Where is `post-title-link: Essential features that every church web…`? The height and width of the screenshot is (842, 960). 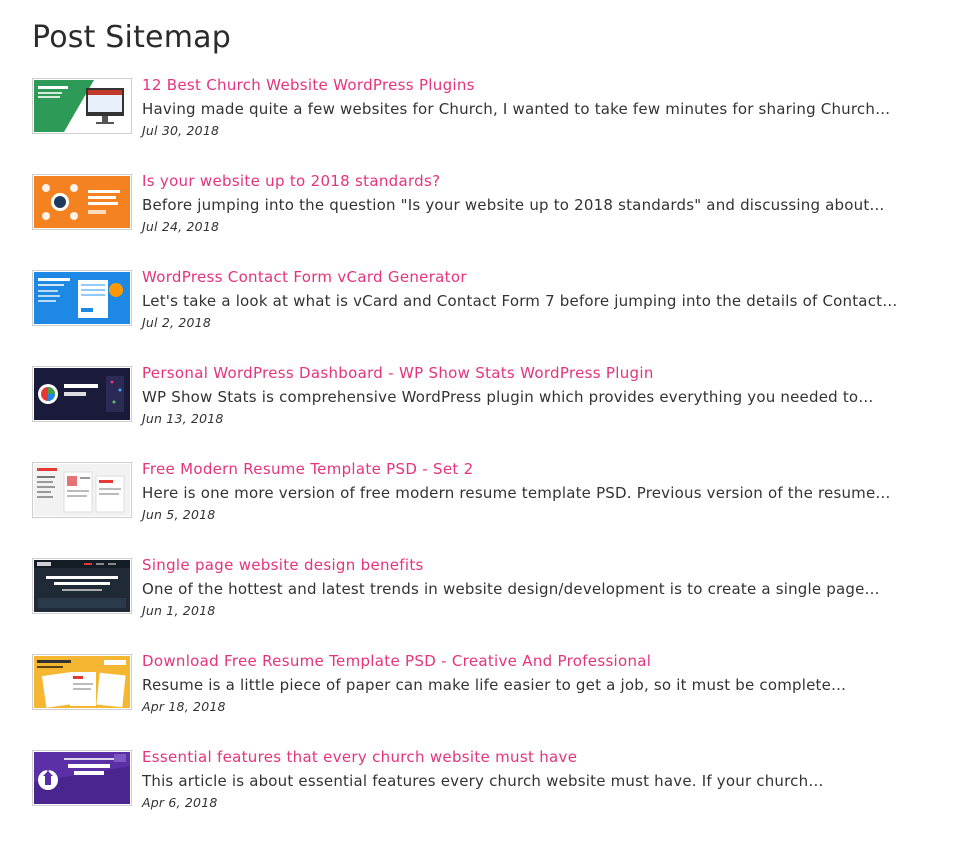
post-title-link: Essential features that every church web… is located at coordinates (532, 757).